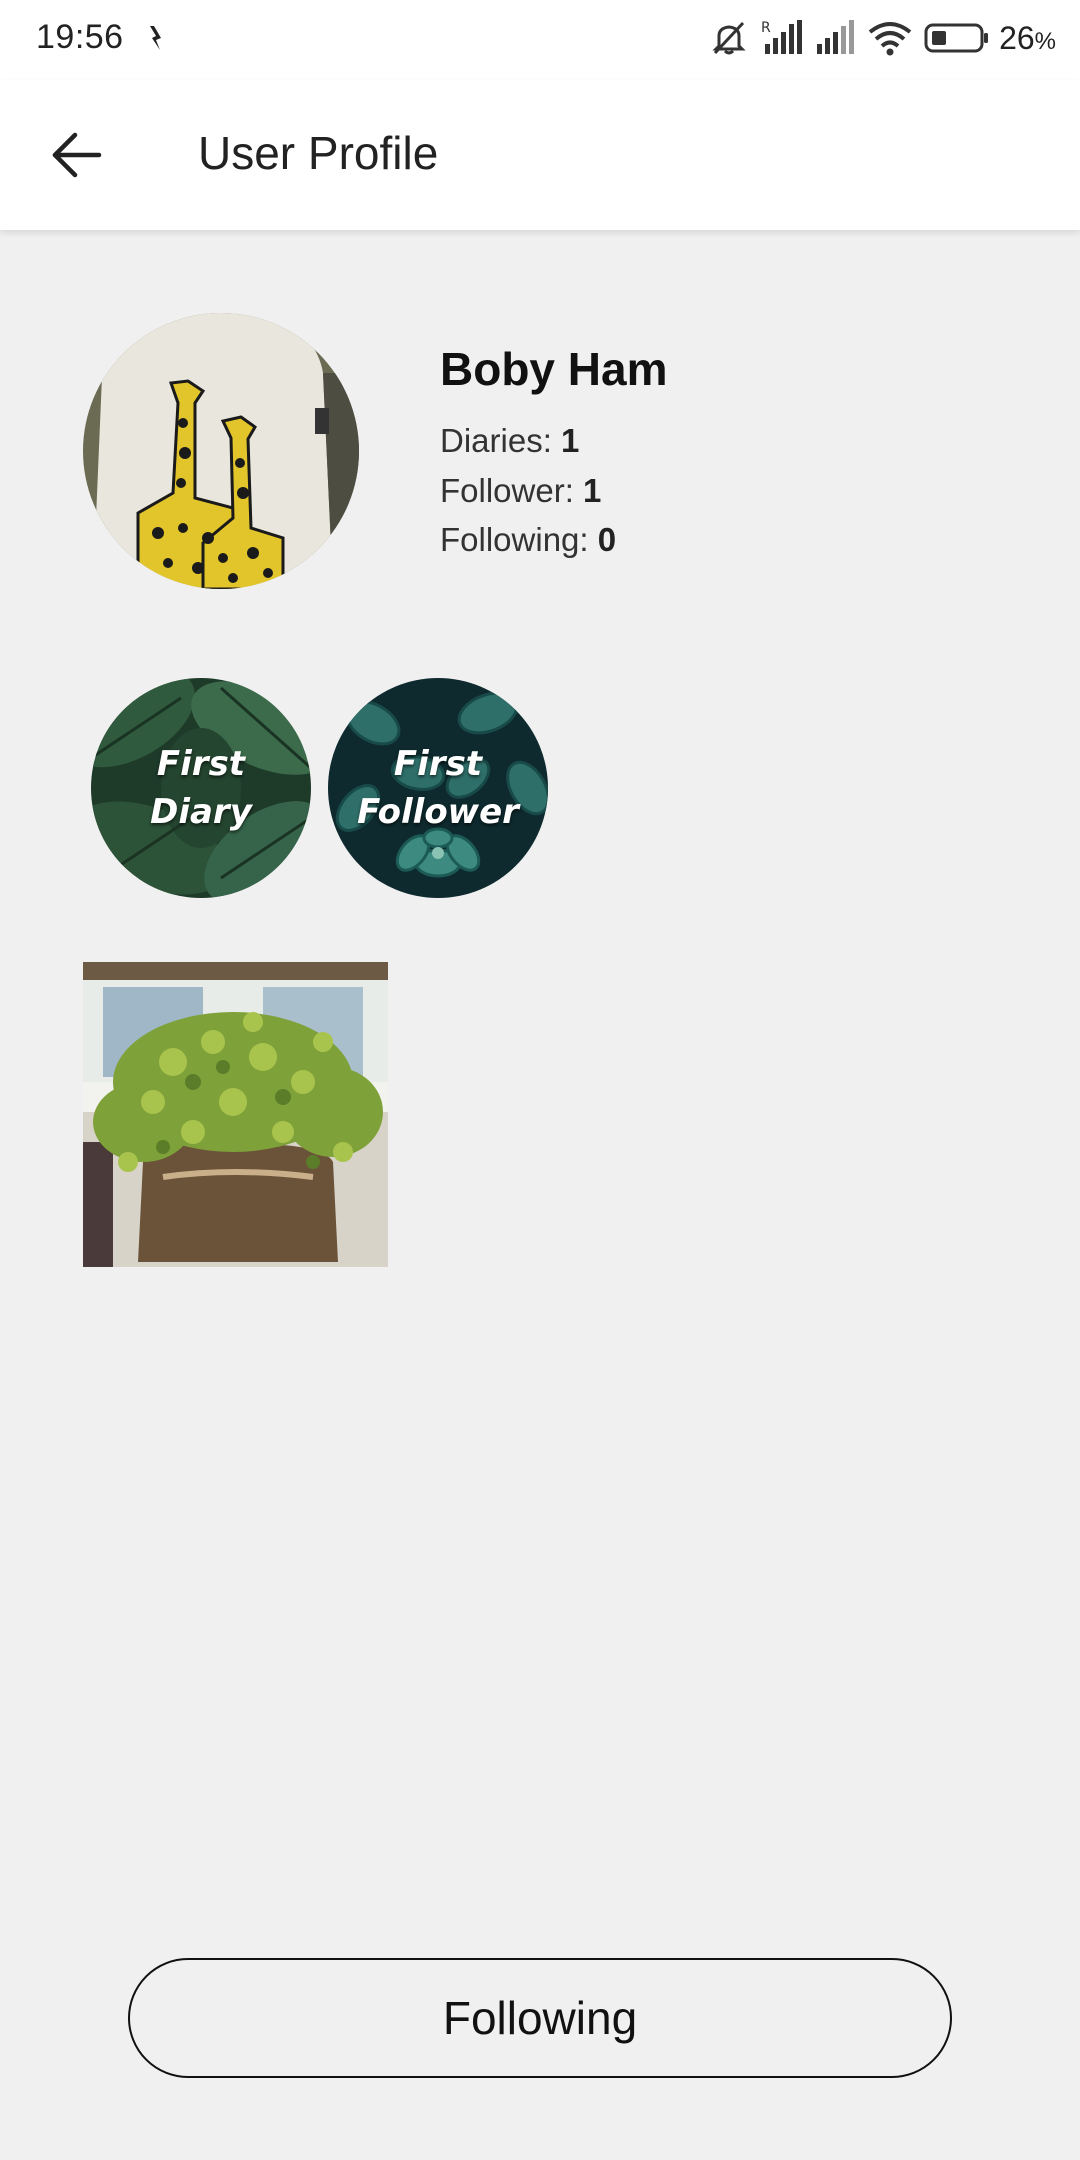 This screenshot has height=2160, width=1080. What do you see at coordinates (766, 28) in the screenshot?
I see `svg-text: R` at bounding box center [766, 28].